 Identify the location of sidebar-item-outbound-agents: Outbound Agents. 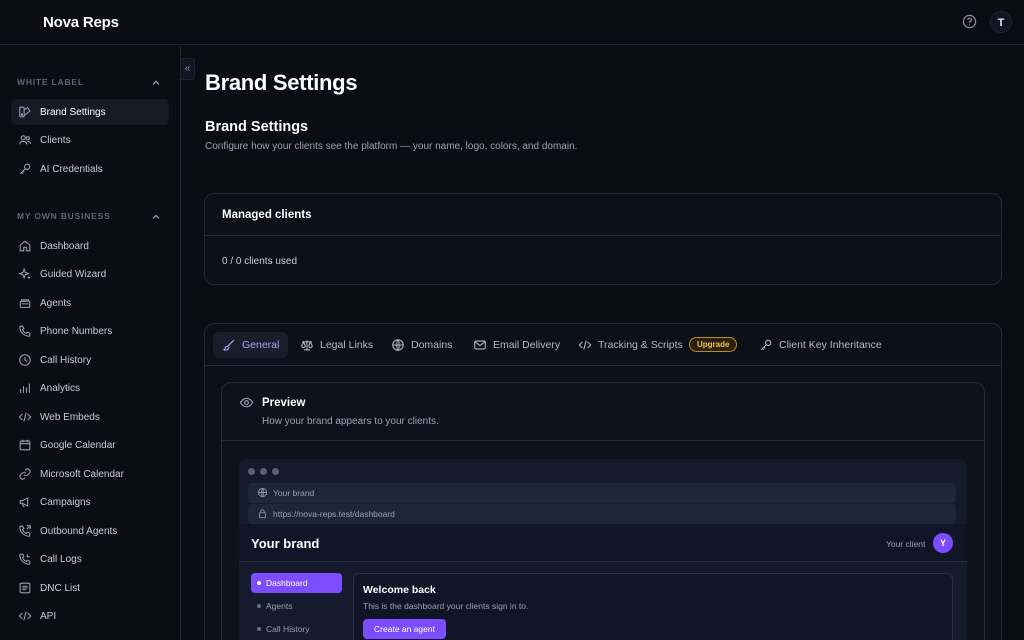
(90, 531).